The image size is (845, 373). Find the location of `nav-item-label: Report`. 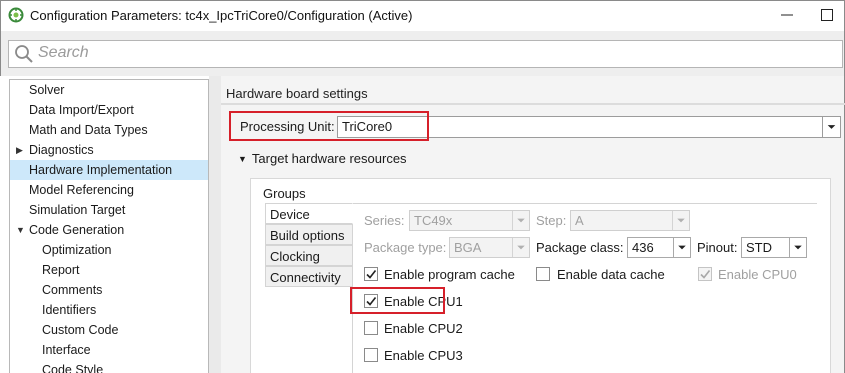

nav-item-label: Report is located at coordinates (61, 270).